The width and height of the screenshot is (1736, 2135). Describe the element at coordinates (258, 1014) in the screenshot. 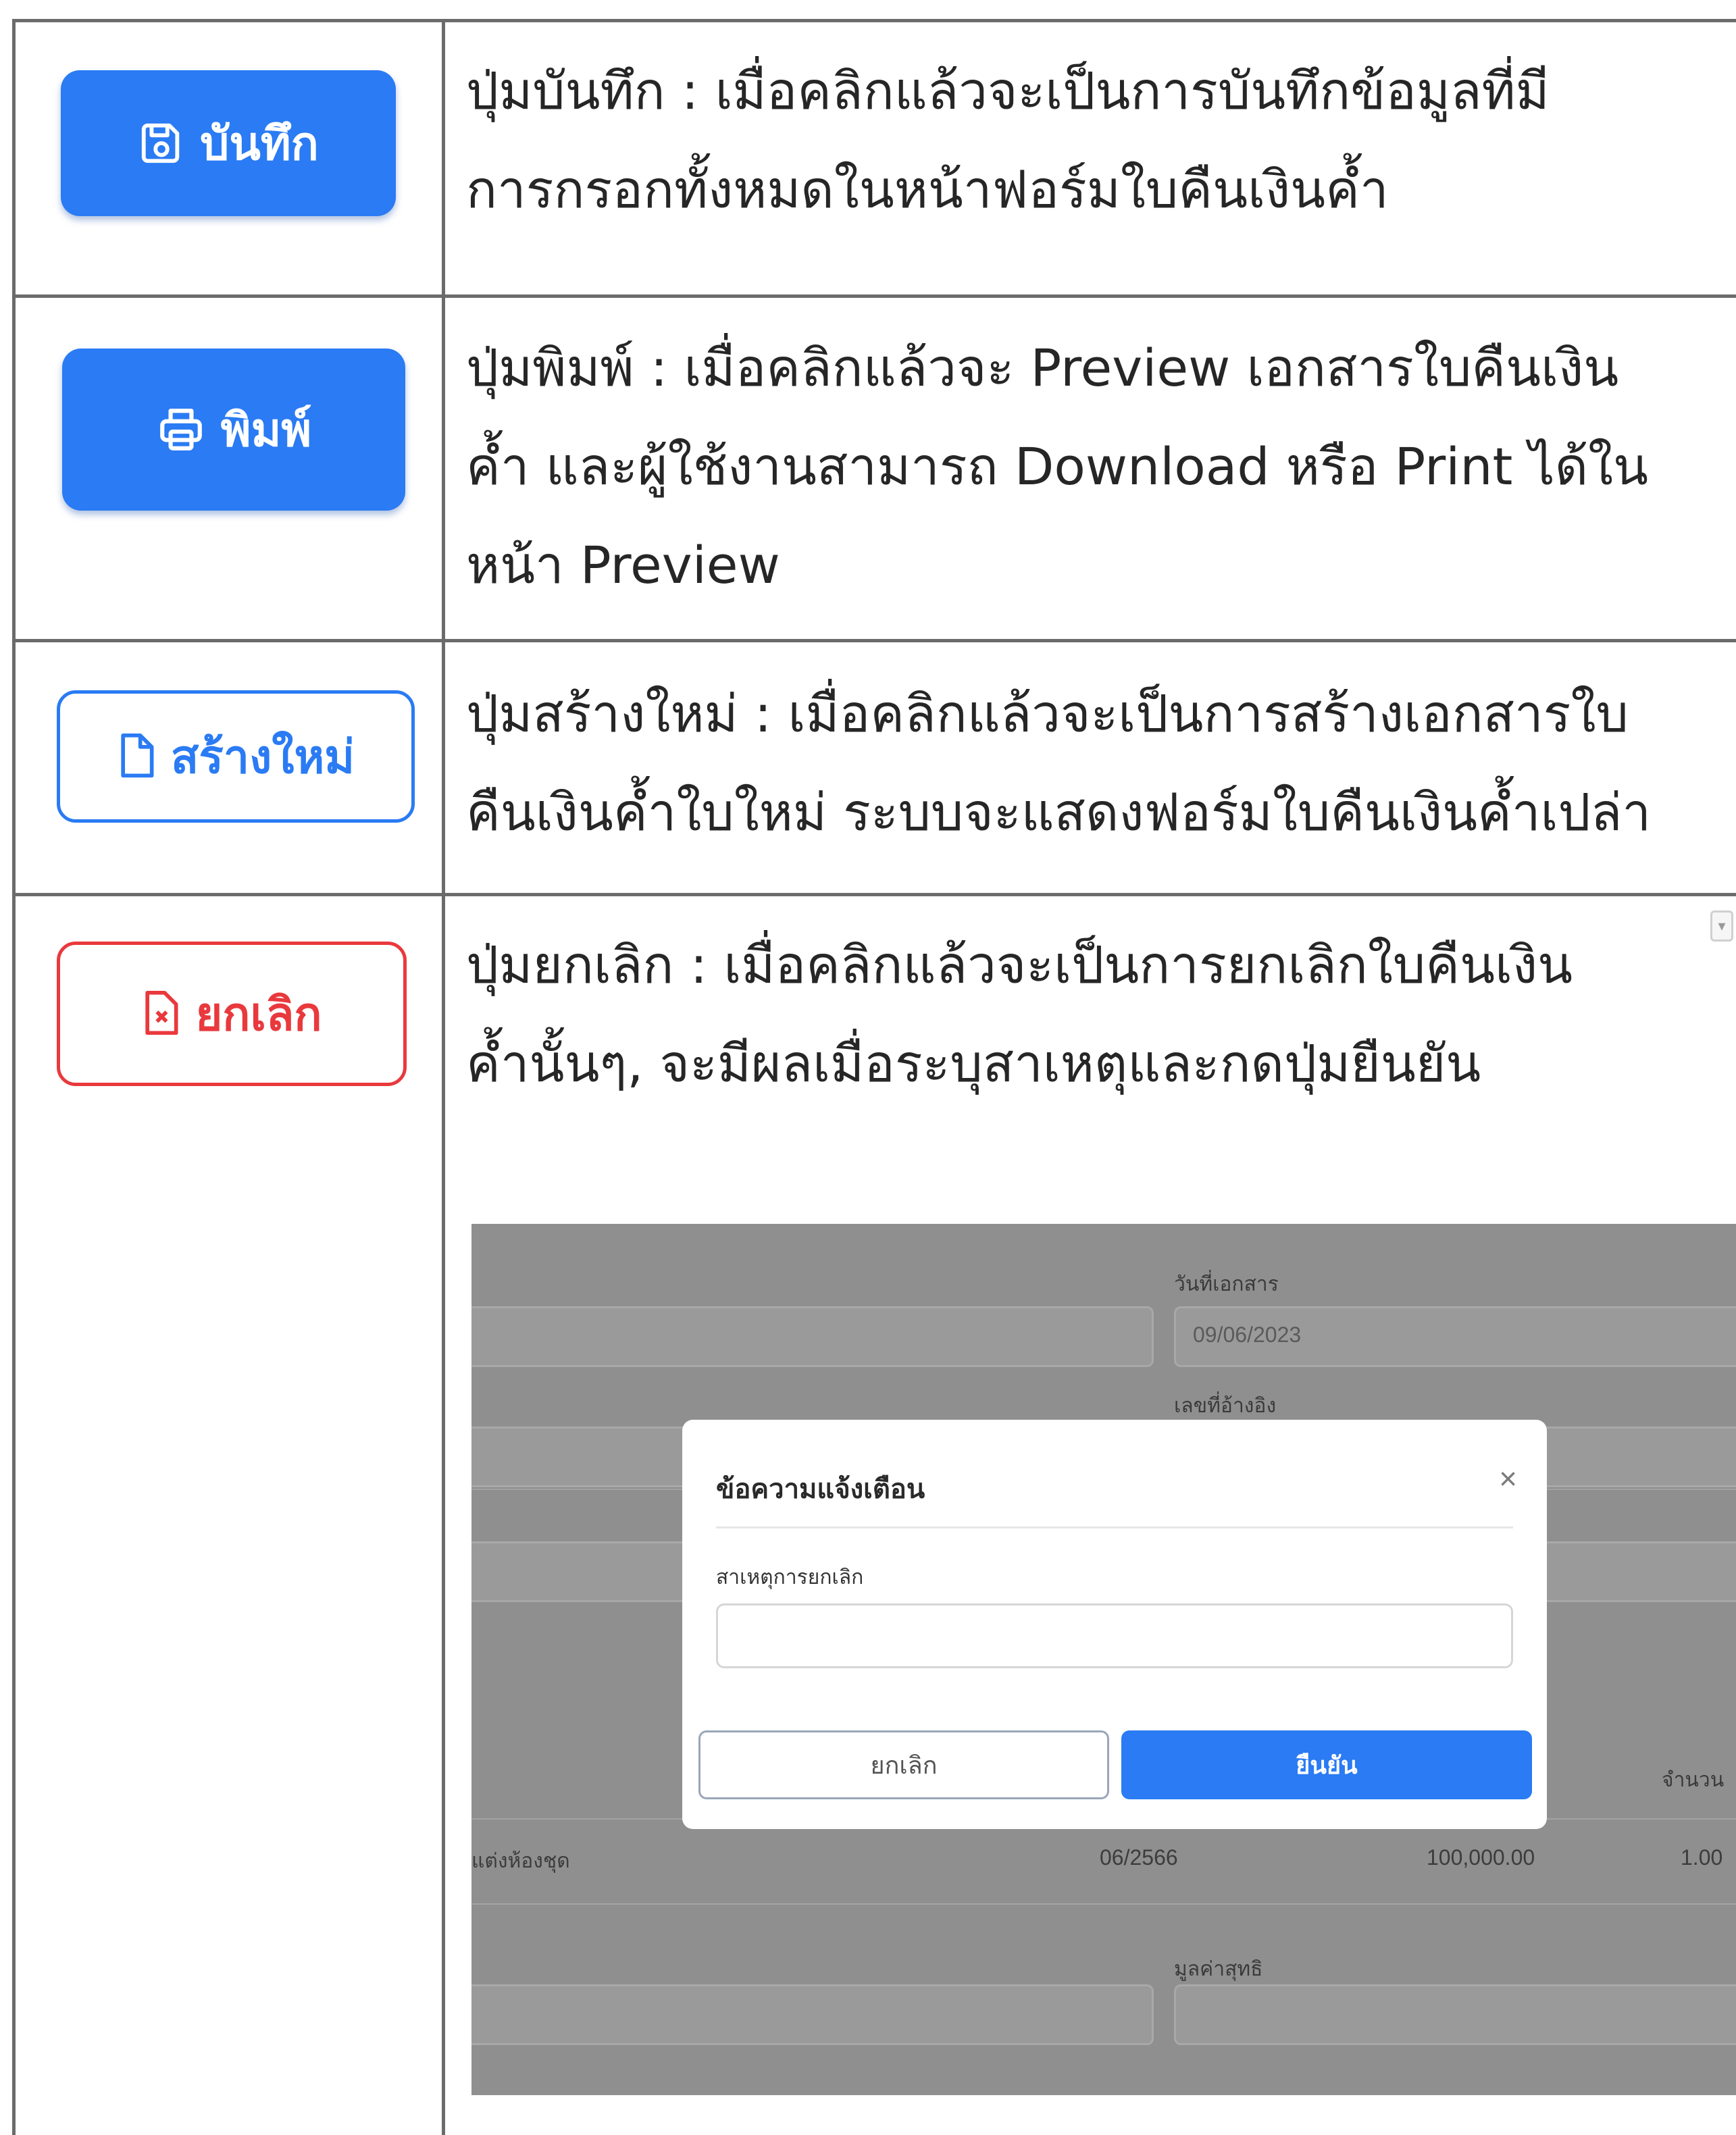

I see `cancel-button-label: ยกเลิก` at that location.